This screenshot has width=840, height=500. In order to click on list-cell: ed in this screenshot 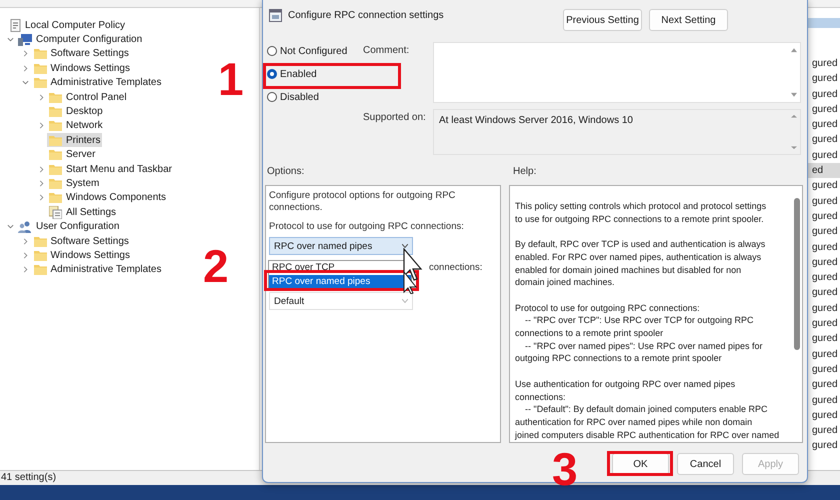, I will do `click(824, 170)`.